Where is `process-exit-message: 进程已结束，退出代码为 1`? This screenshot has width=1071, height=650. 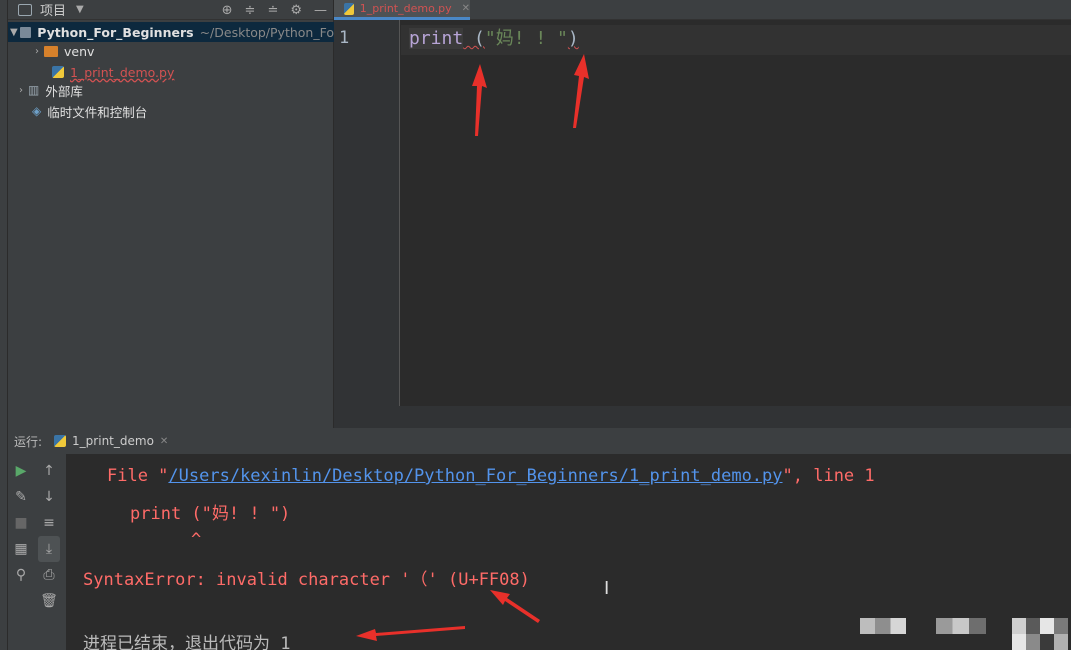
process-exit-message: 进程已结束，退出代码为 1 is located at coordinates (187, 642).